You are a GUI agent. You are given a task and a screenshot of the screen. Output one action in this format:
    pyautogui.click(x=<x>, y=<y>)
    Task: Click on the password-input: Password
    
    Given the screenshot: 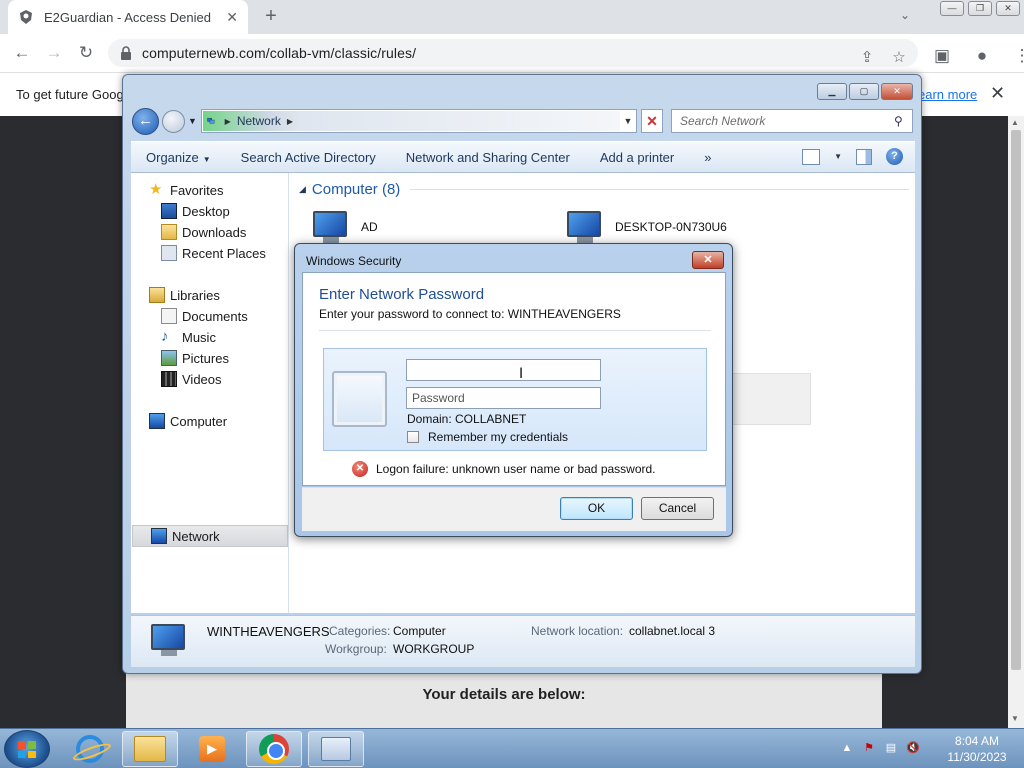 What is the action you would take?
    pyautogui.click(x=503, y=398)
    